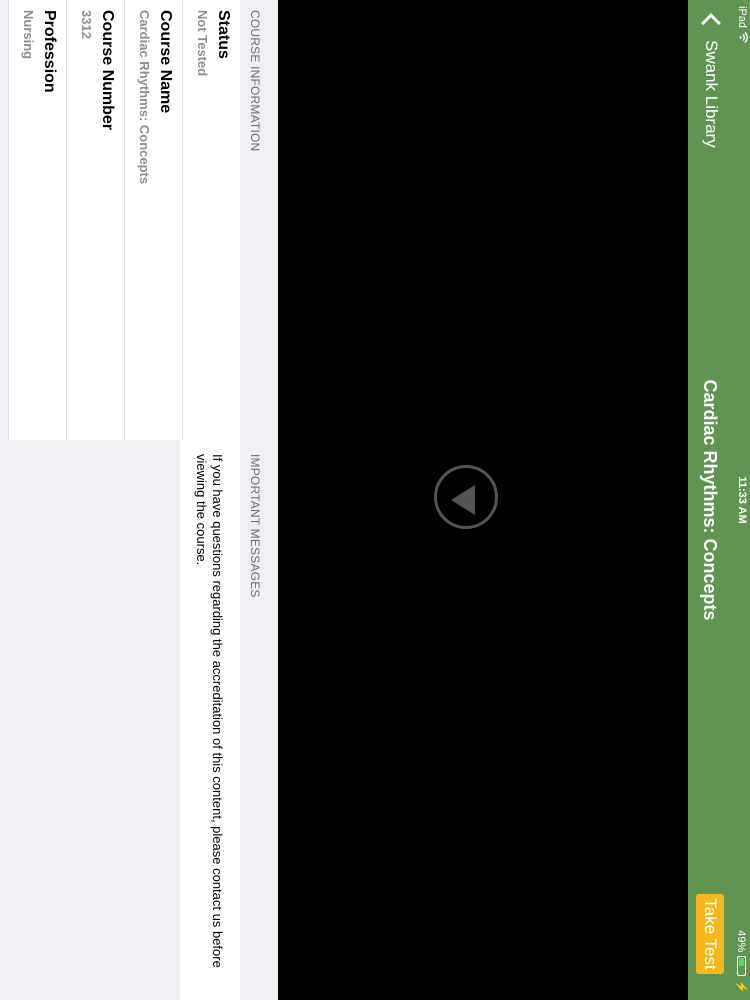  I want to click on play-icon, so click(463, 500).